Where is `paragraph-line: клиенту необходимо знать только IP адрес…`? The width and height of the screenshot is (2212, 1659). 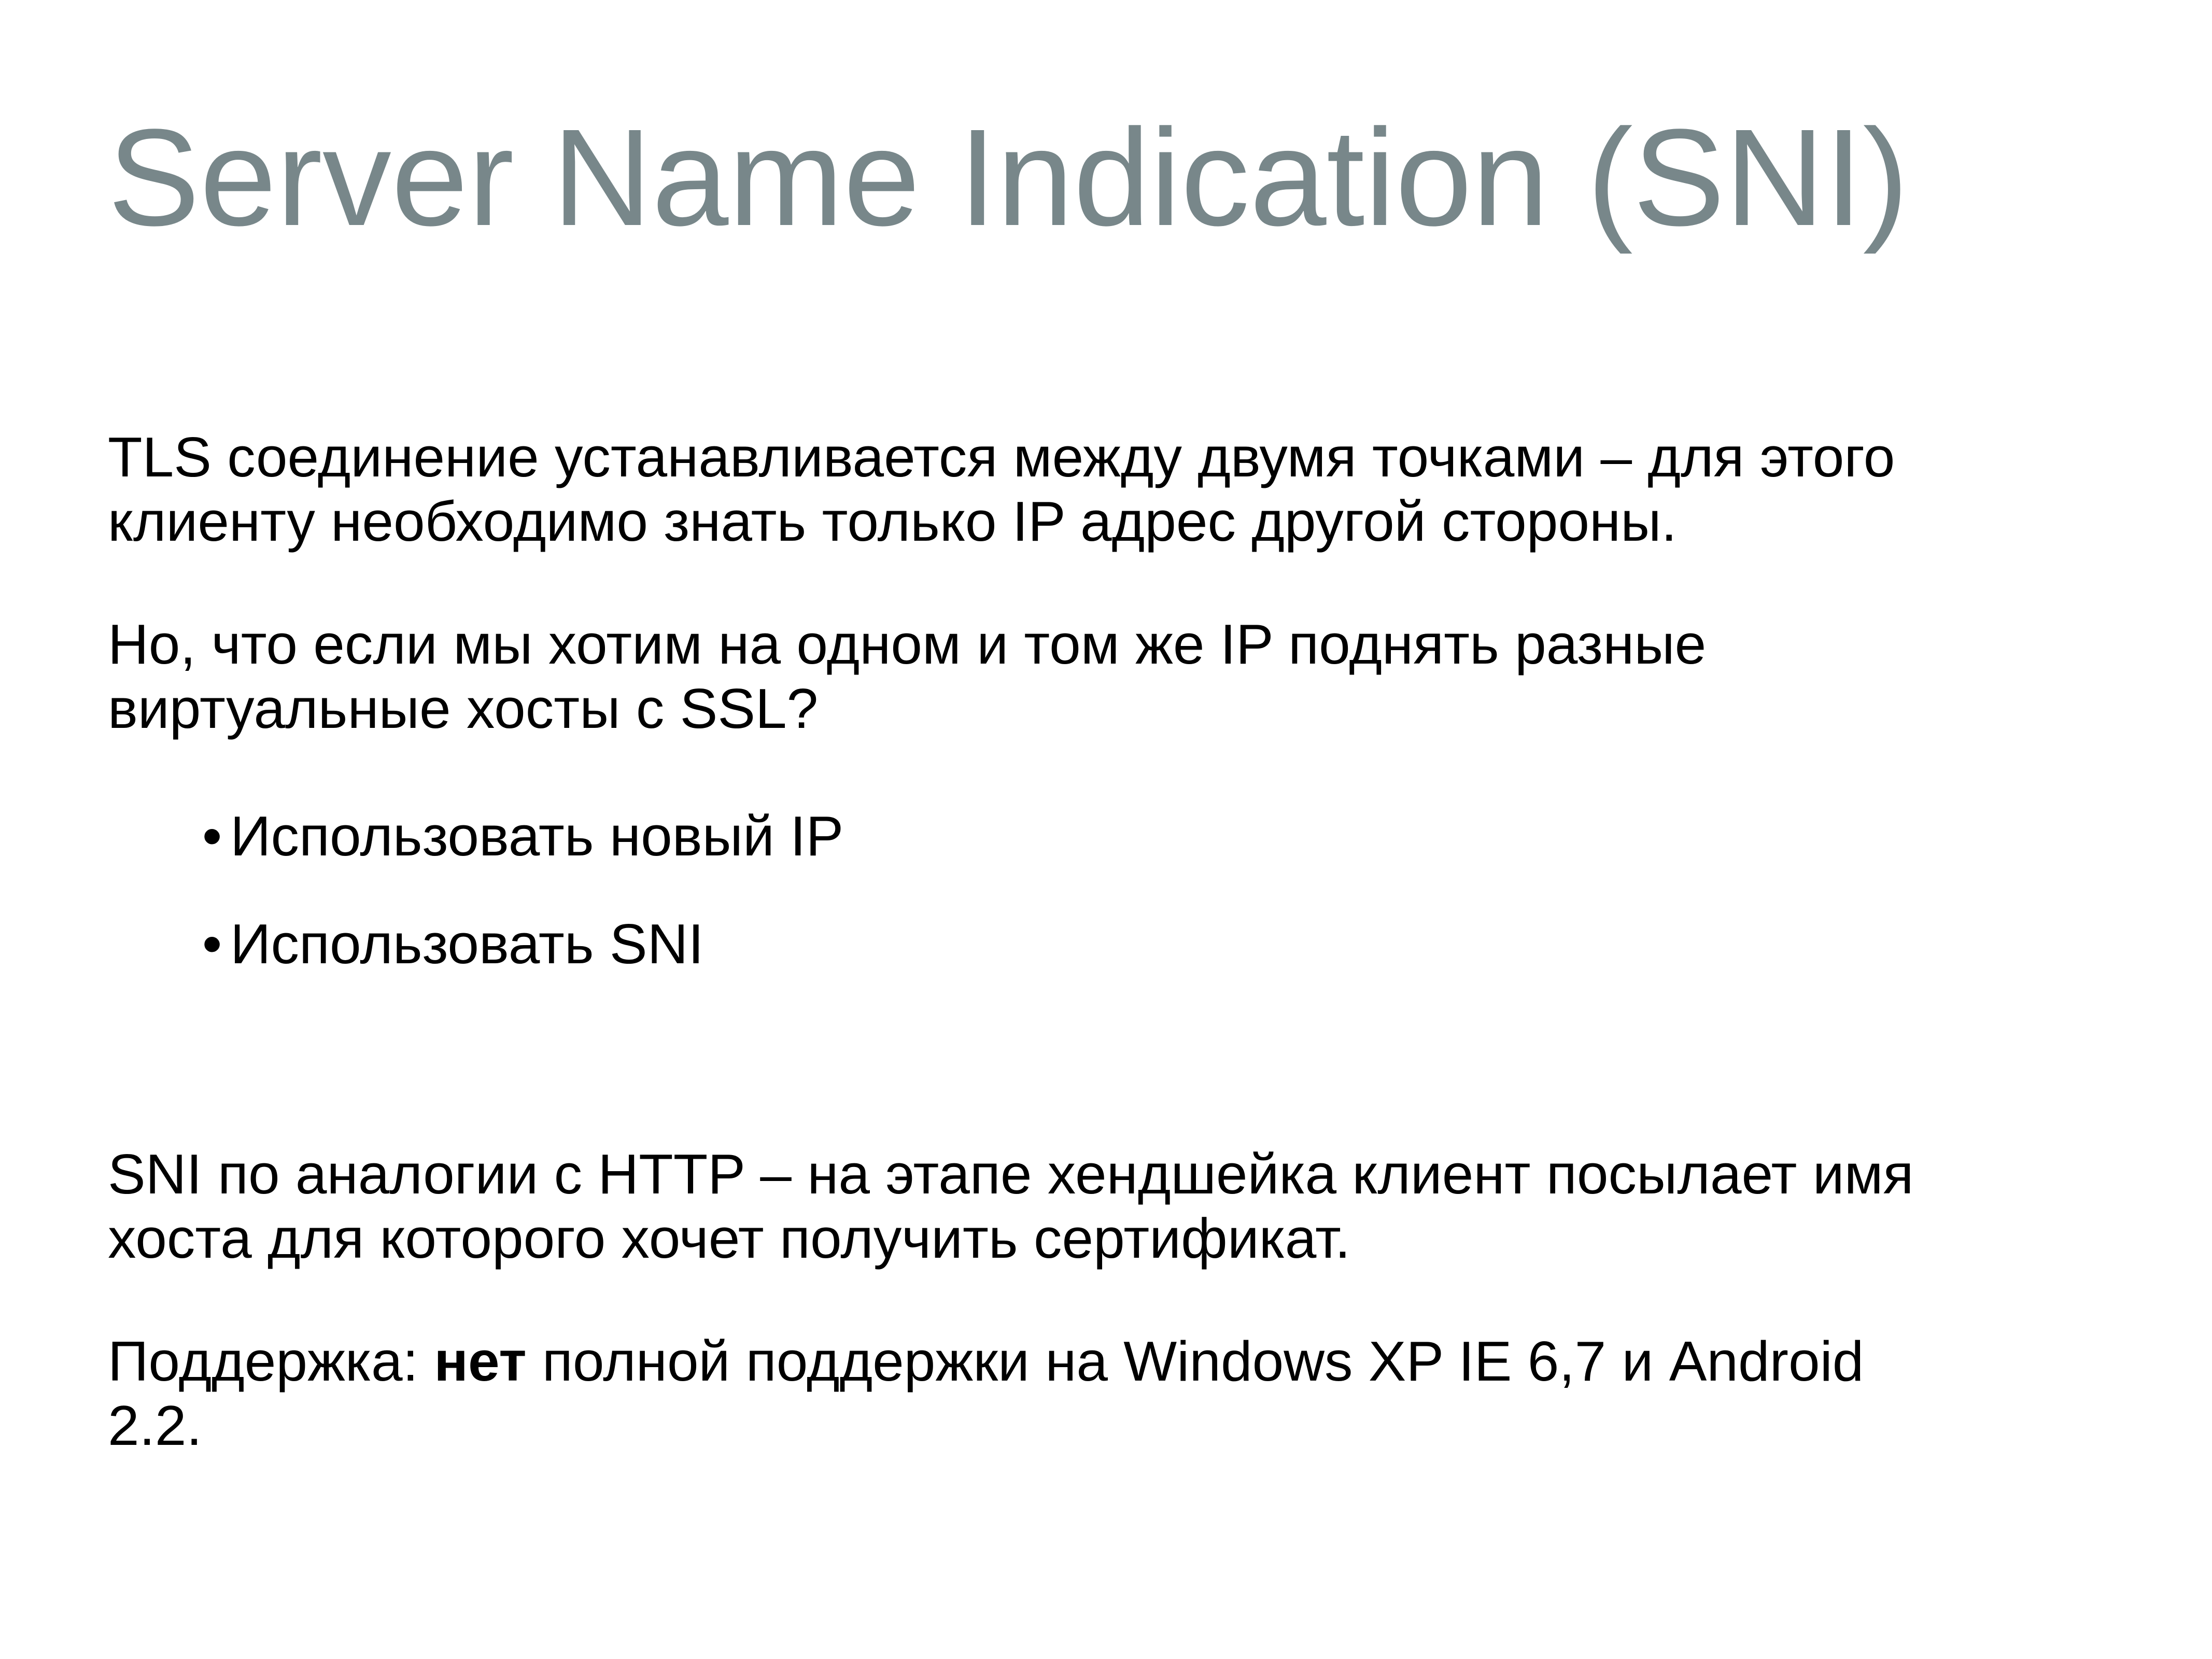
paragraph-line: клиенту необходимо знать только IP адрес… is located at coordinates (892, 521).